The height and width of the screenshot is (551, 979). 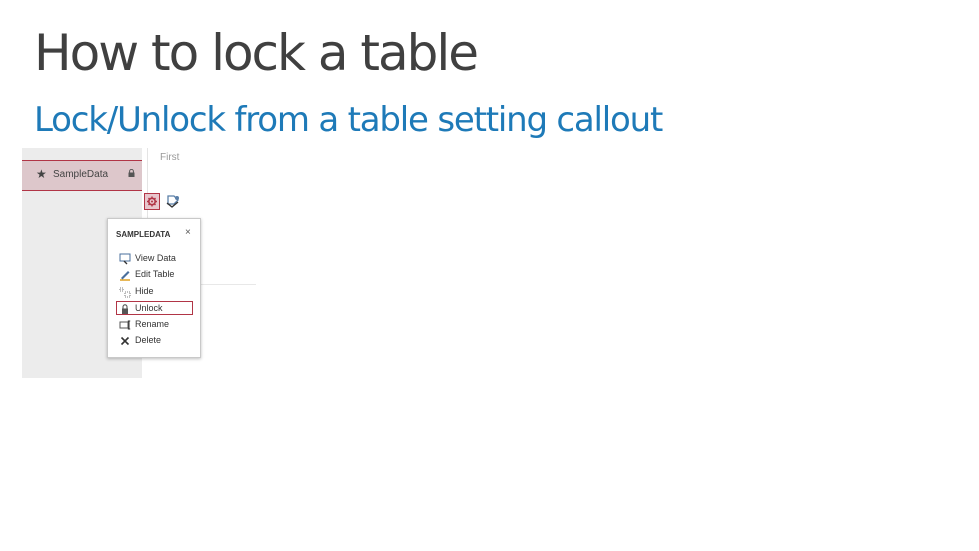 I want to click on gear-icon, so click(x=152, y=201).